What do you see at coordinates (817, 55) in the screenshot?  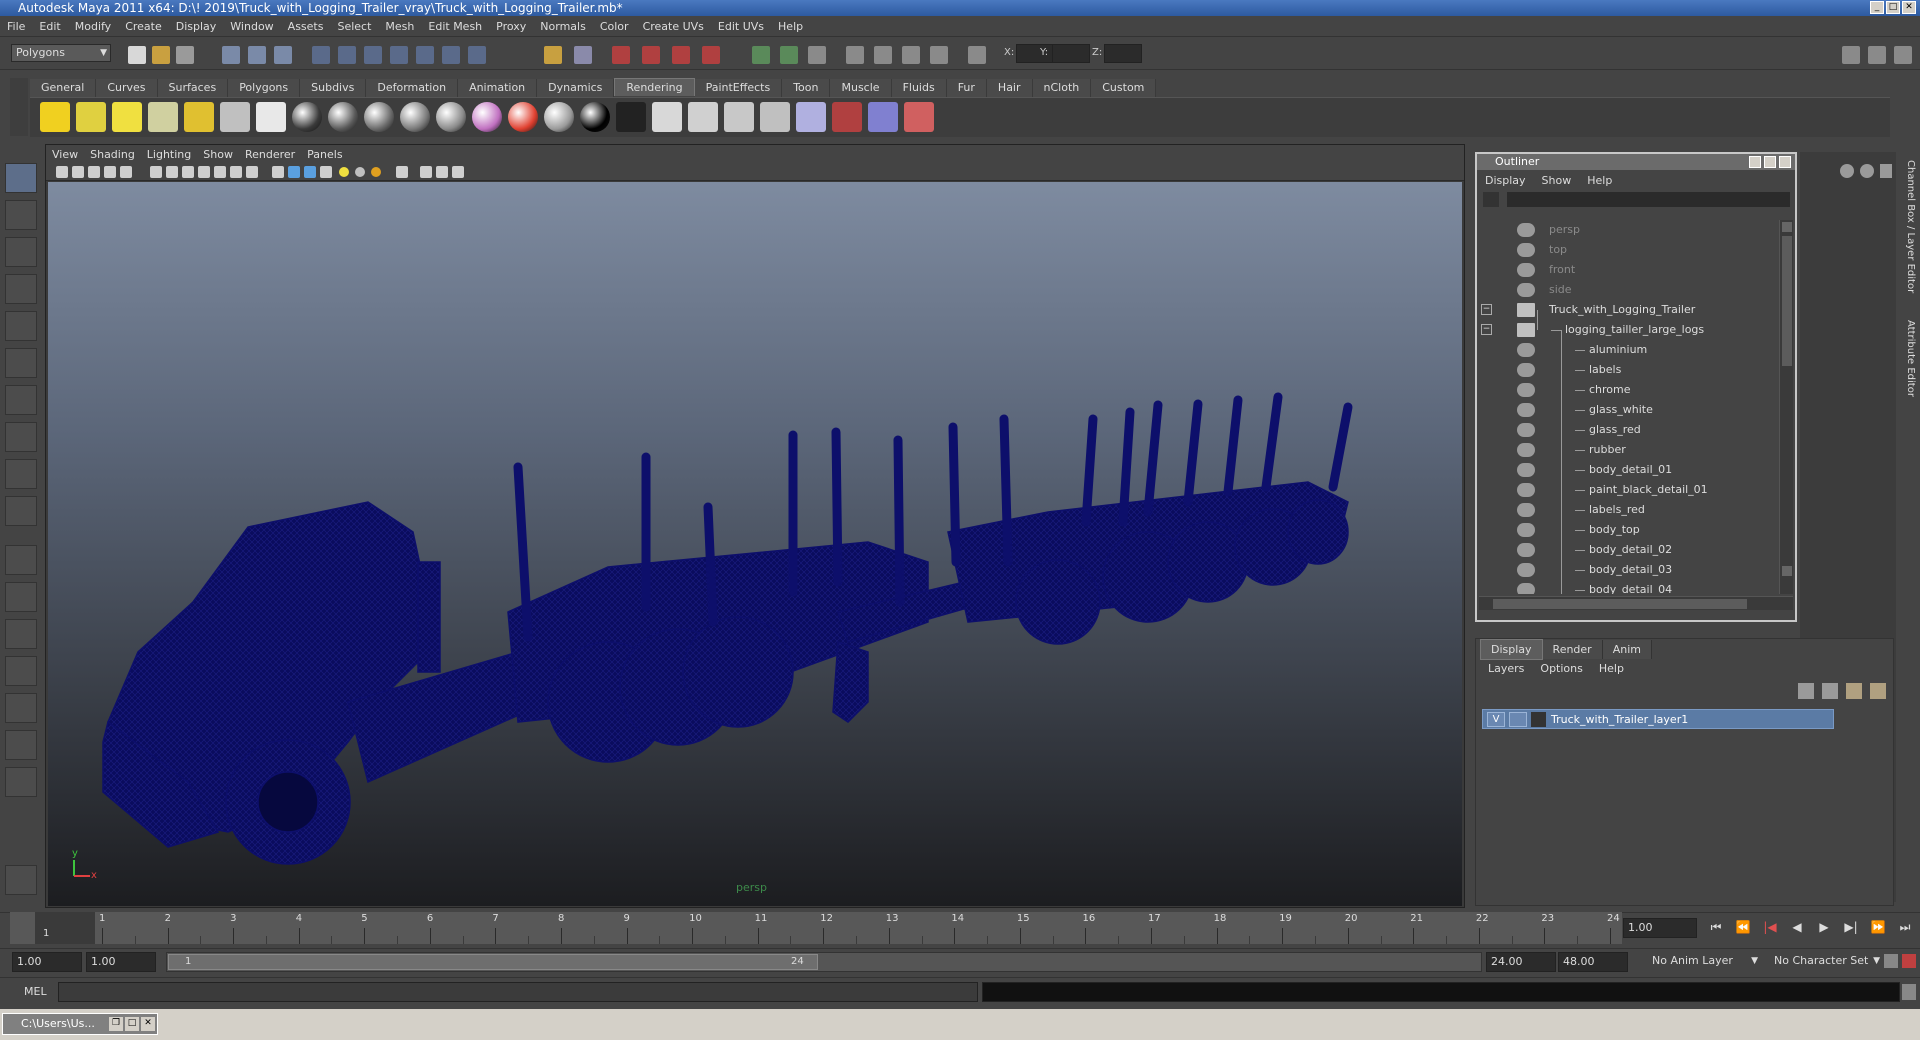 I see `tool-settings-icon` at bounding box center [817, 55].